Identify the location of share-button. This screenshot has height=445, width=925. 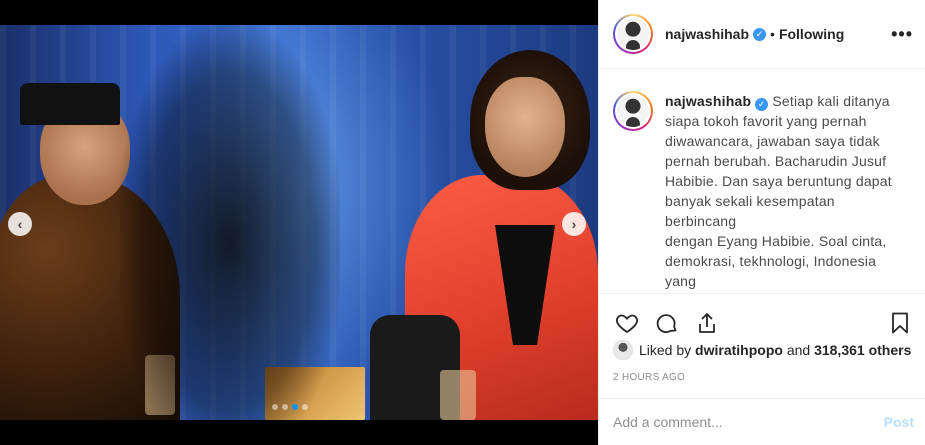
(707, 323).